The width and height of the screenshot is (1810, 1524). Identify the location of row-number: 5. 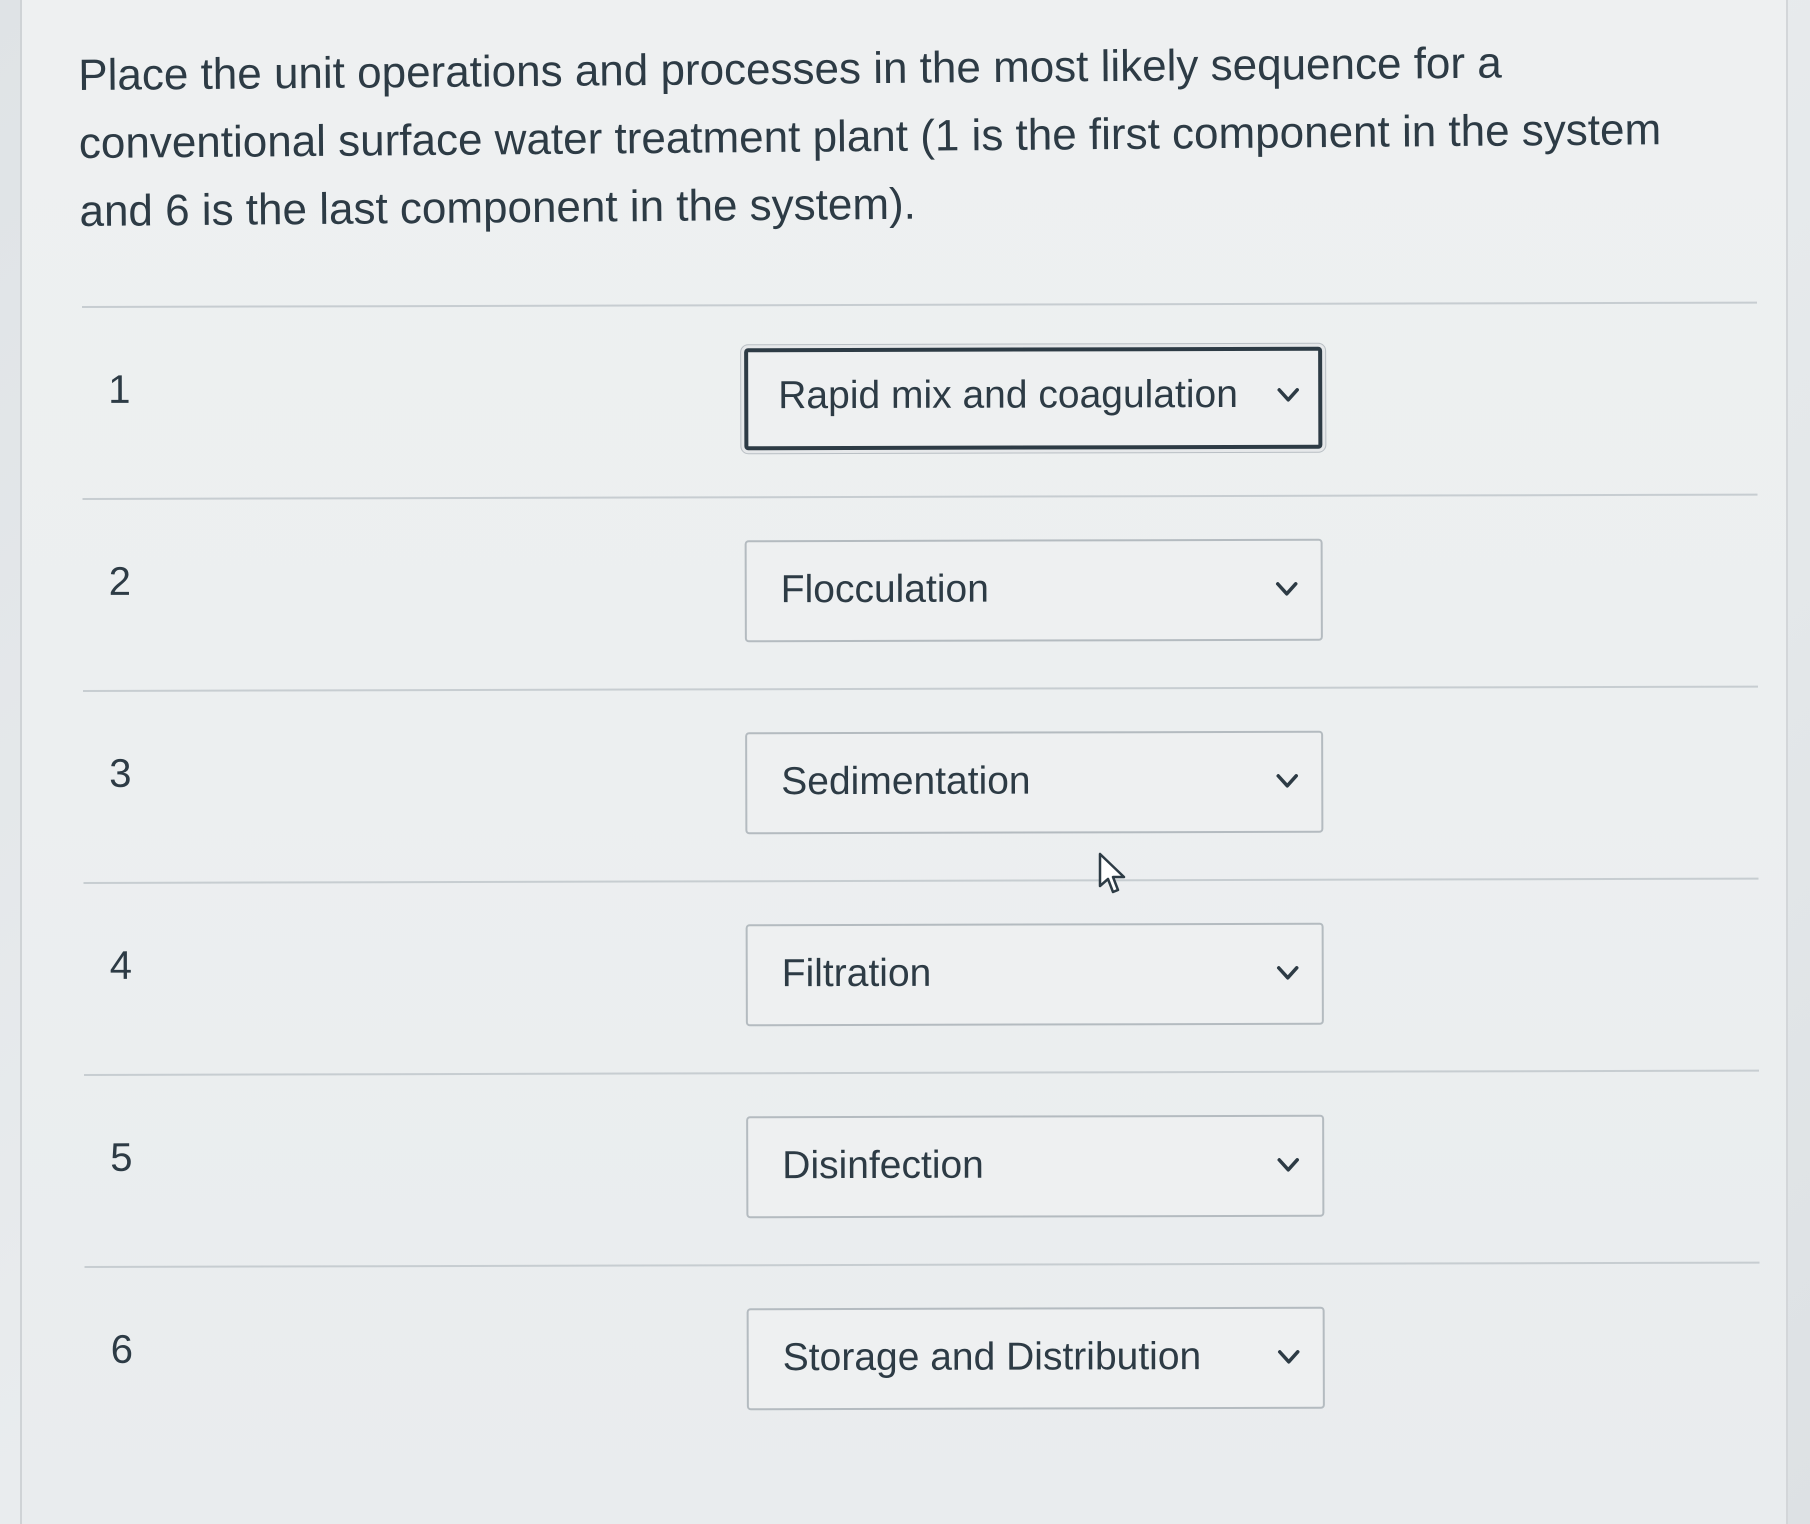
(121, 1157).